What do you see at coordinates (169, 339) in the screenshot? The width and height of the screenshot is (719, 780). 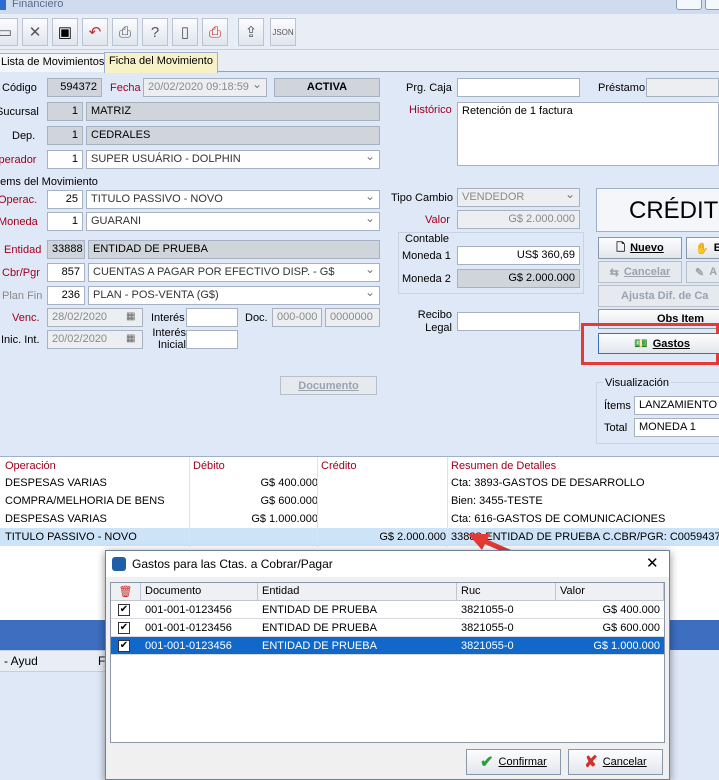 I see `interes-inicial-label: Interés Inicial` at bounding box center [169, 339].